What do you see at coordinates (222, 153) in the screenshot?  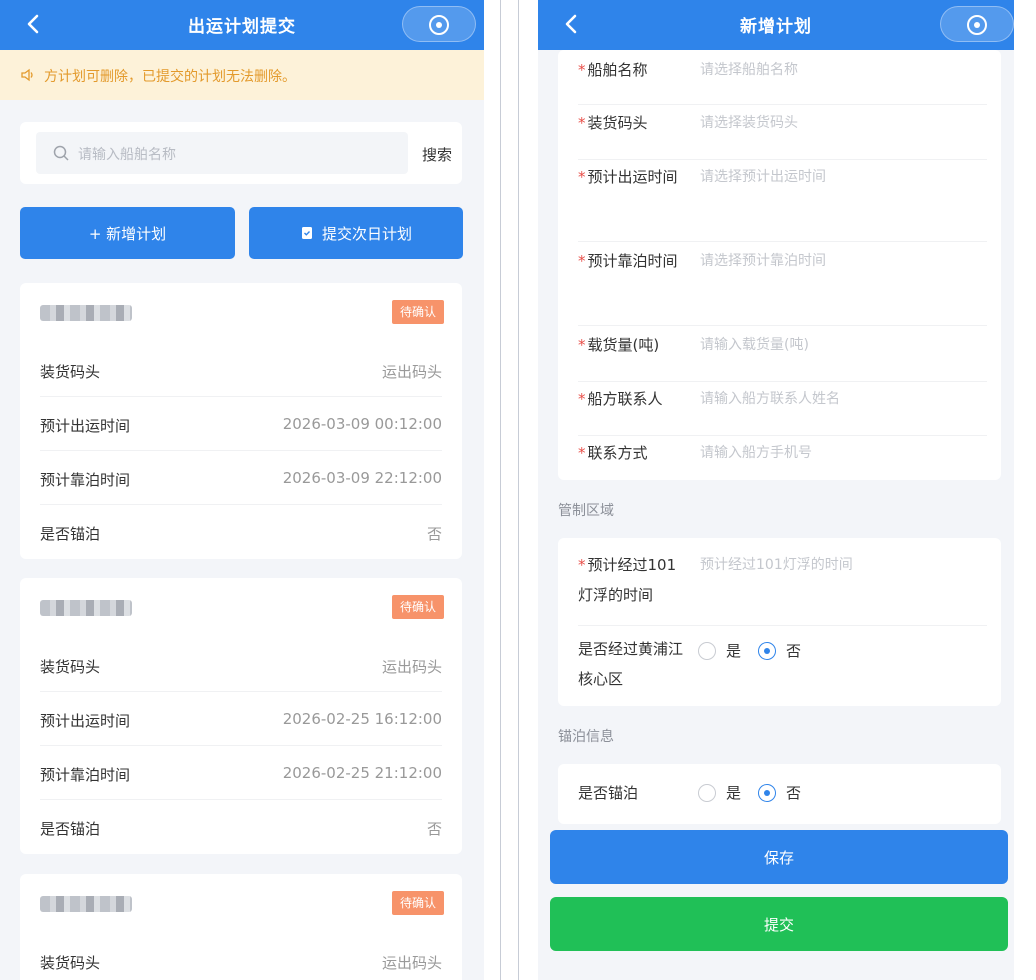 I see `search-input: 请输入船舶名称` at bounding box center [222, 153].